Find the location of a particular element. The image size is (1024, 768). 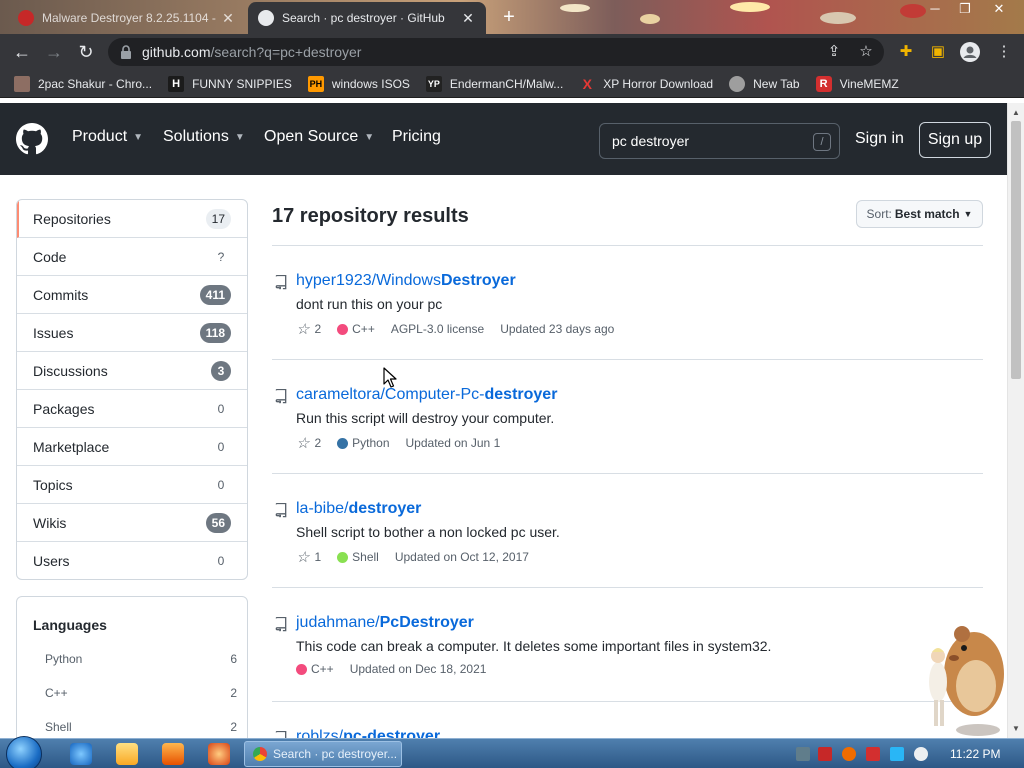

filter-commits: Commits 411 is located at coordinates (132, 295).